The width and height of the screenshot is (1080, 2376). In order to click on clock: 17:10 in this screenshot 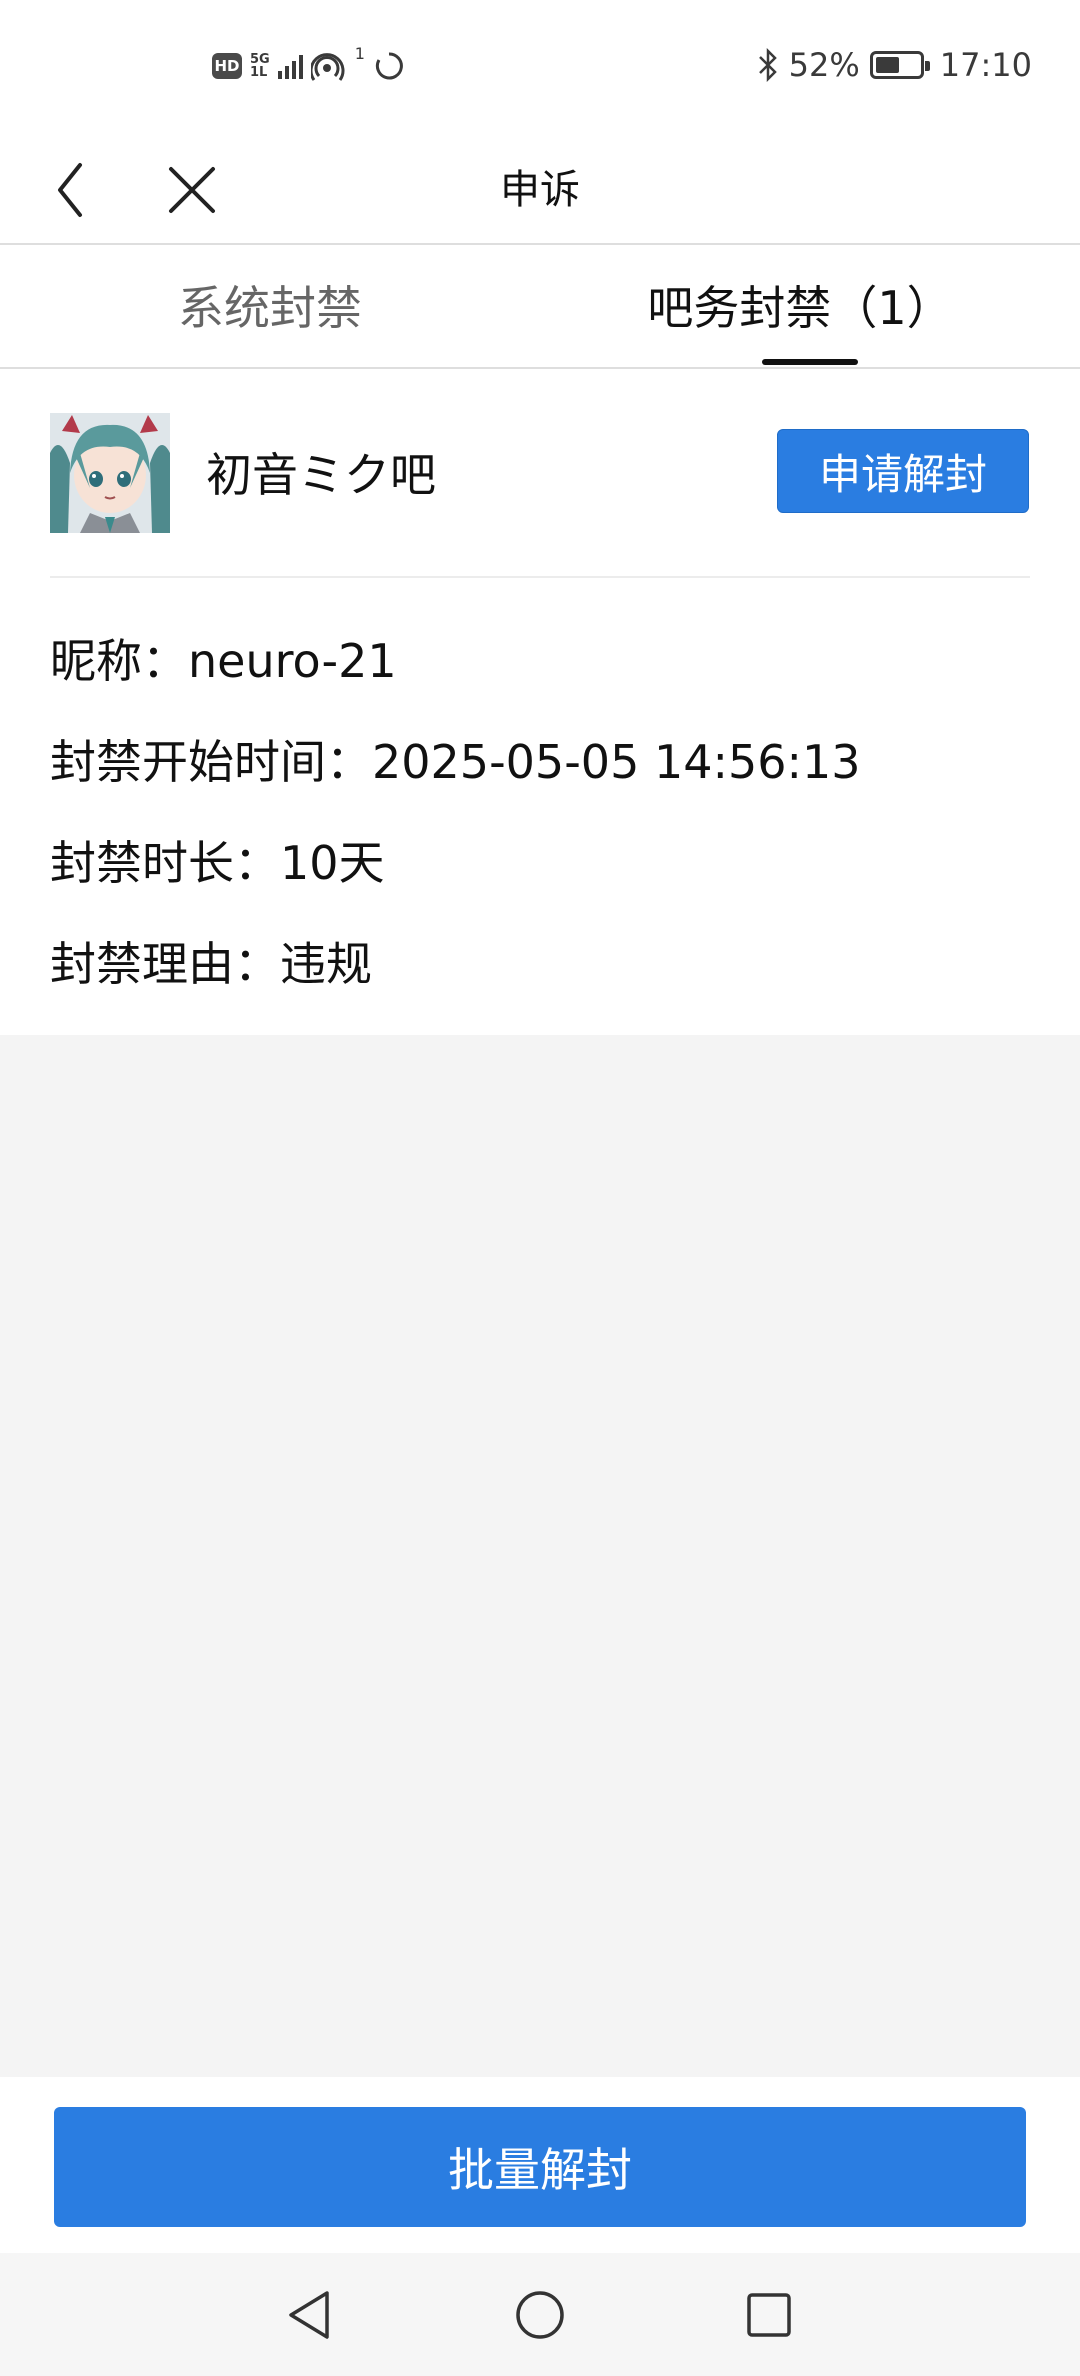, I will do `click(985, 65)`.